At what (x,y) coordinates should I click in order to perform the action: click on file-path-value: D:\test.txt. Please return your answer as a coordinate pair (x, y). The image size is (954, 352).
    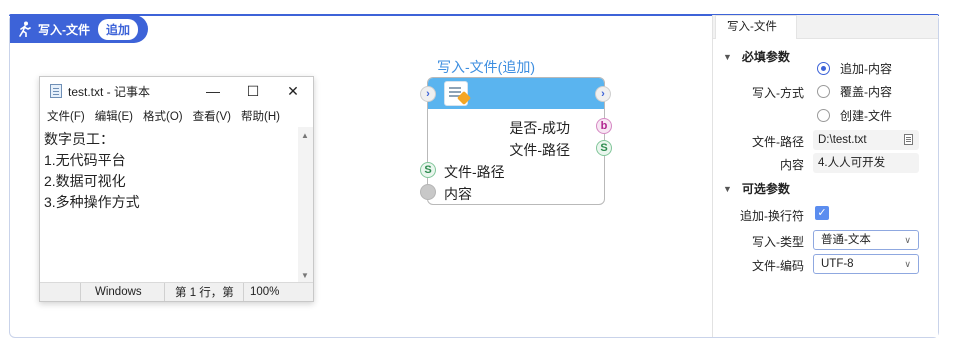
    Looking at the image, I should click on (842, 140).